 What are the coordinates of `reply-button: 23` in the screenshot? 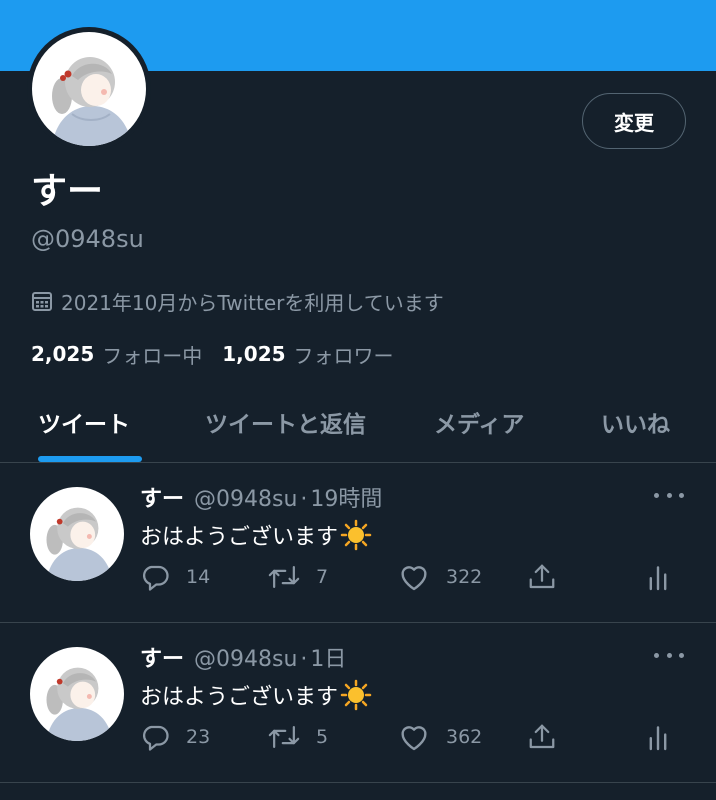 It's located at (175, 737).